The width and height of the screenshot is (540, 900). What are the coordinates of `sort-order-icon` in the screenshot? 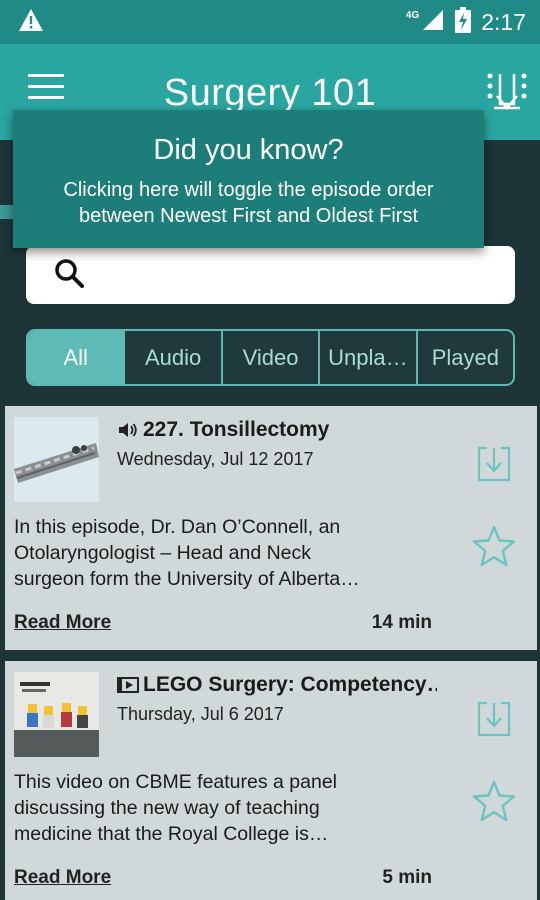 It's located at (507, 91).